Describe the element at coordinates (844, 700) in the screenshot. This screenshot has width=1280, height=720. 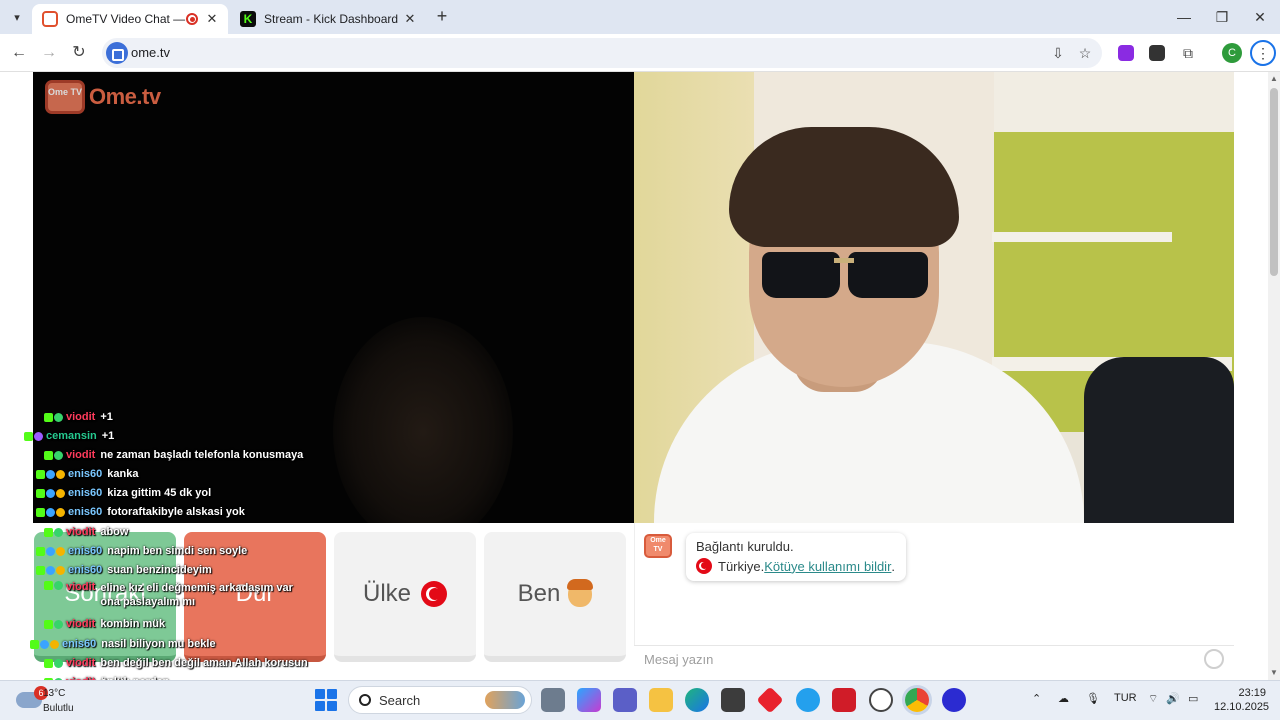
I see `shield-app-icon` at that location.